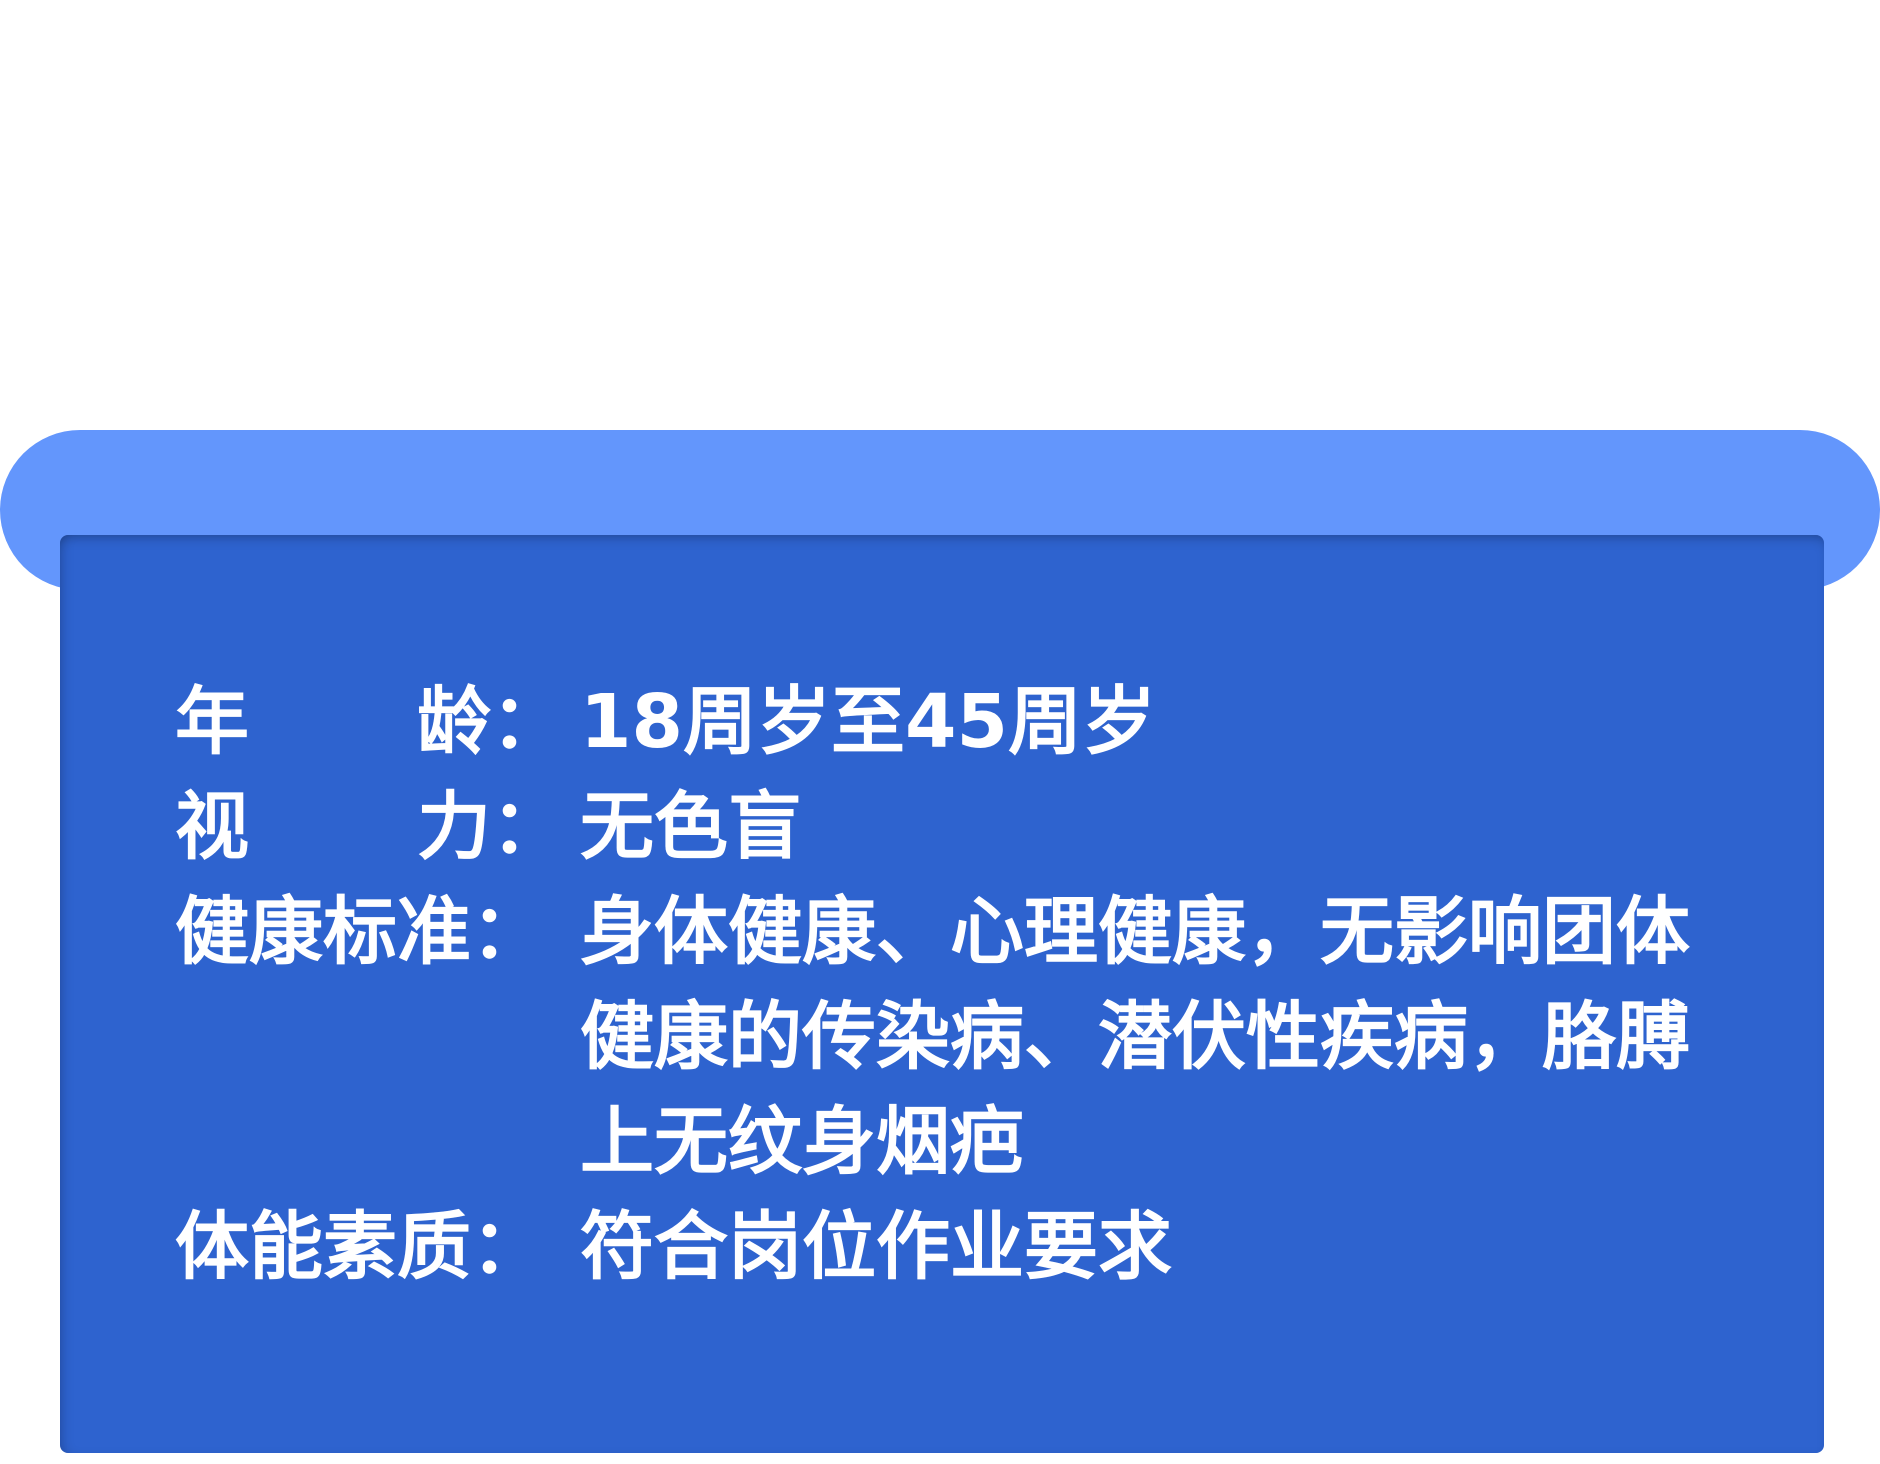  What do you see at coordinates (370, 722) in the screenshot?
I see `requirement-label-age: 年 龄：` at bounding box center [370, 722].